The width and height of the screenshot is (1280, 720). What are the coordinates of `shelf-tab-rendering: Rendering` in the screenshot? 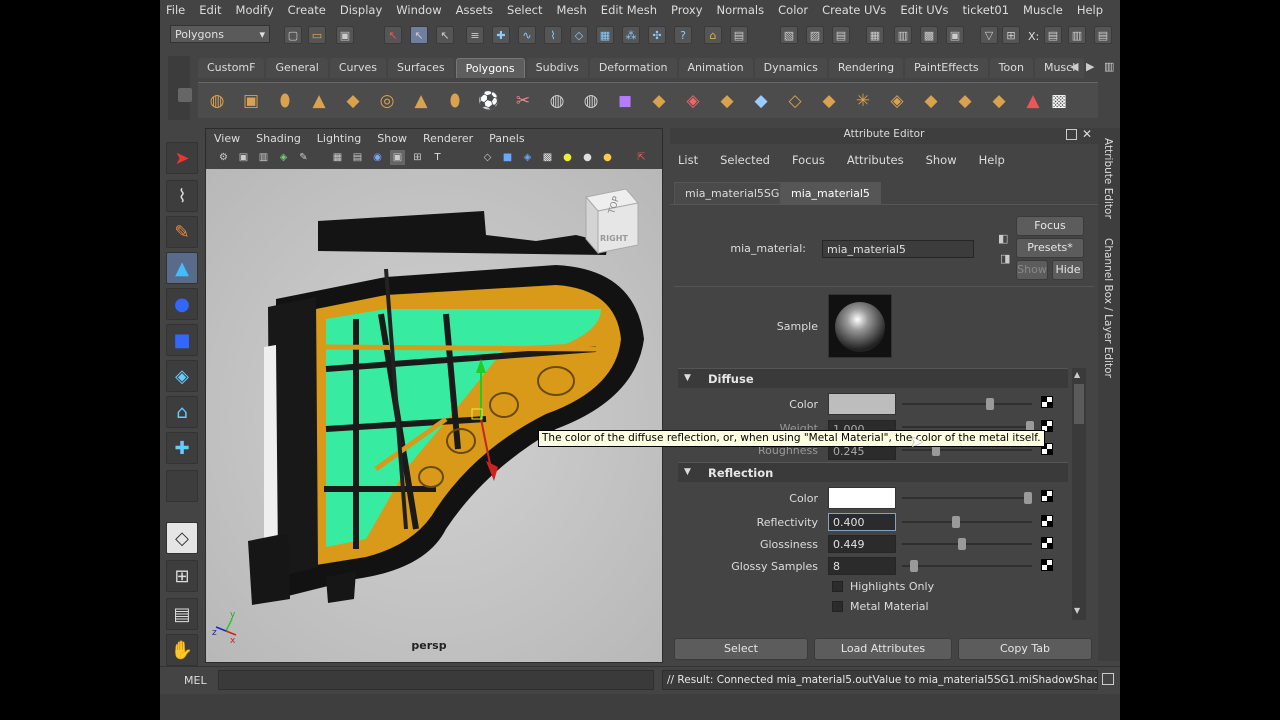 It's located at (866, 68).